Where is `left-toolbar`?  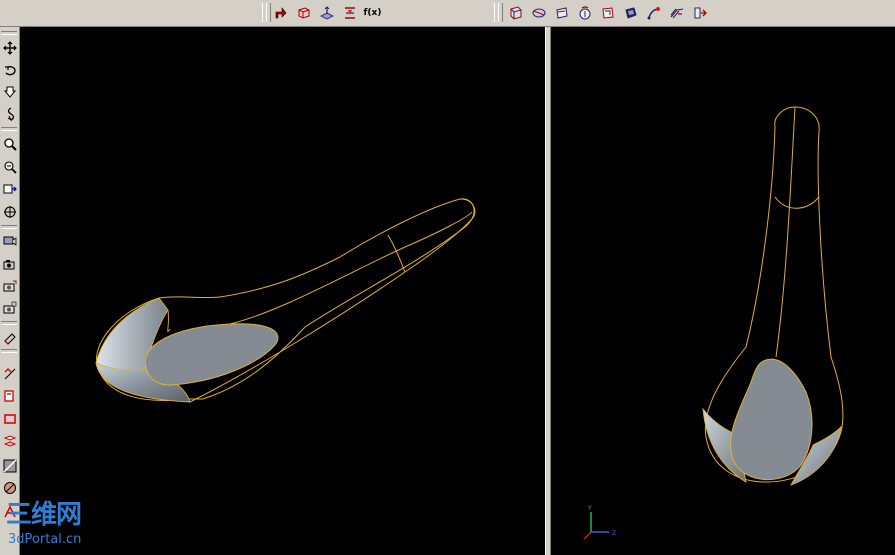 left-toolbar is located at coordinates (10, 291).